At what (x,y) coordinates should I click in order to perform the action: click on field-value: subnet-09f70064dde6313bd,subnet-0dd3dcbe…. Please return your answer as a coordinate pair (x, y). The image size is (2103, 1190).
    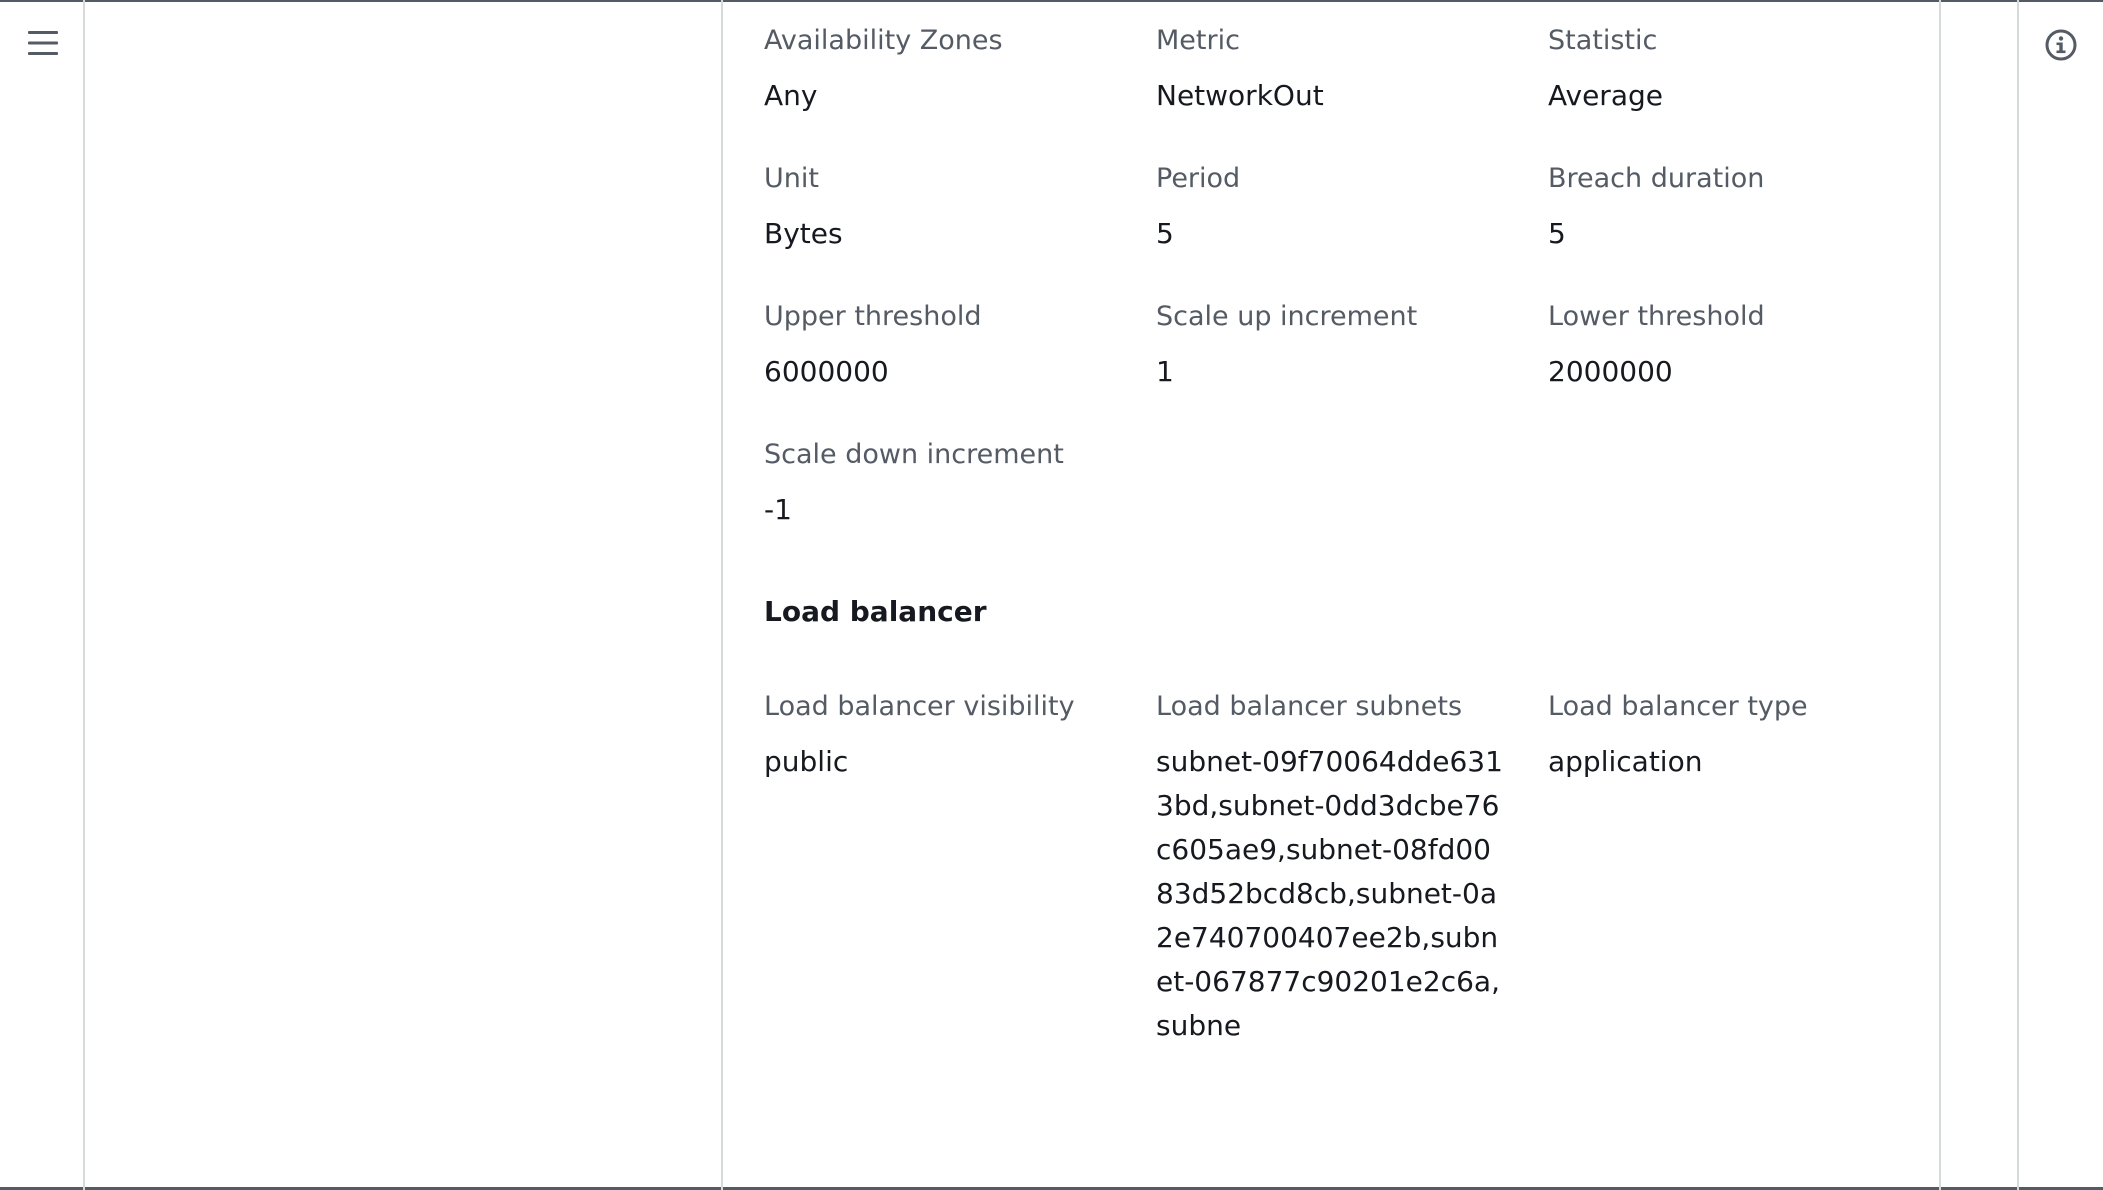
    Looking at the image, I should click on (1329, 893).